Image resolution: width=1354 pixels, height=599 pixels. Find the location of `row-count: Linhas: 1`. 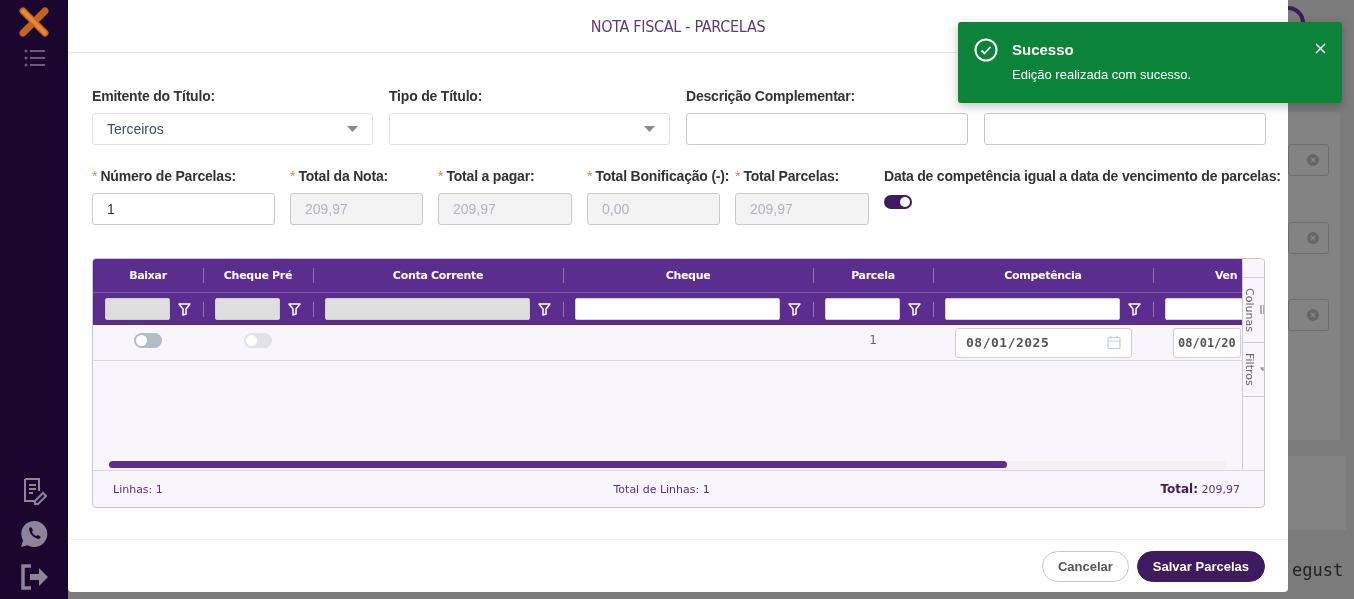

row-count: Linhas: 1 is located at coordinates (138, 489).